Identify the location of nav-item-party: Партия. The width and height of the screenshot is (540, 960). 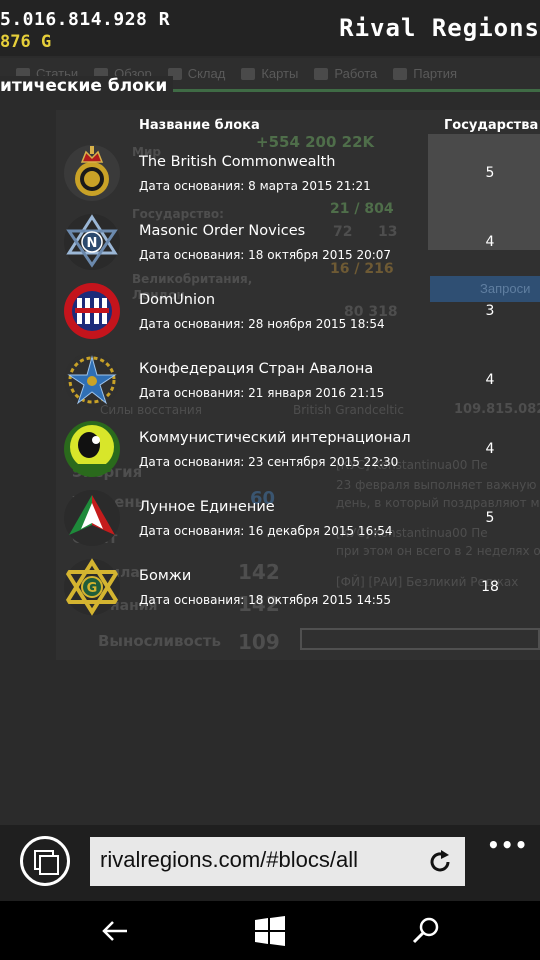
(425, 73).